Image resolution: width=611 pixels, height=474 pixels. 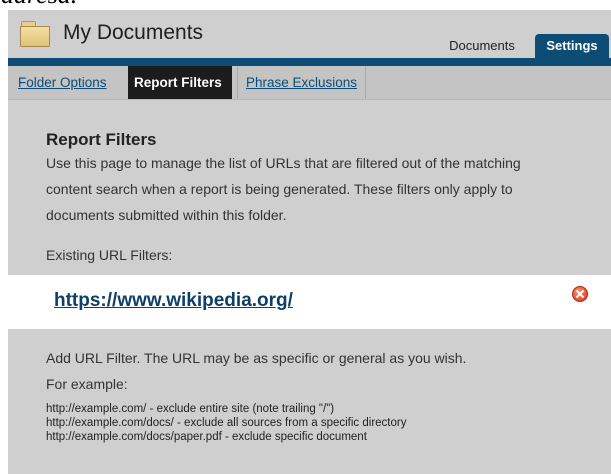 What do you see at coordinates (109, 255) in the screenshot?
I see `existing-filters-label: Existing URL Filters:` at bounding box center [109, 255].